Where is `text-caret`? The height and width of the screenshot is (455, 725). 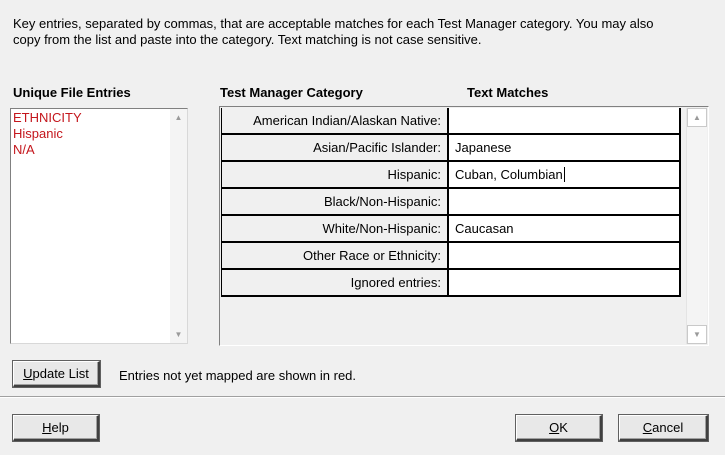
text-caret is located at coordinates (564, 174).